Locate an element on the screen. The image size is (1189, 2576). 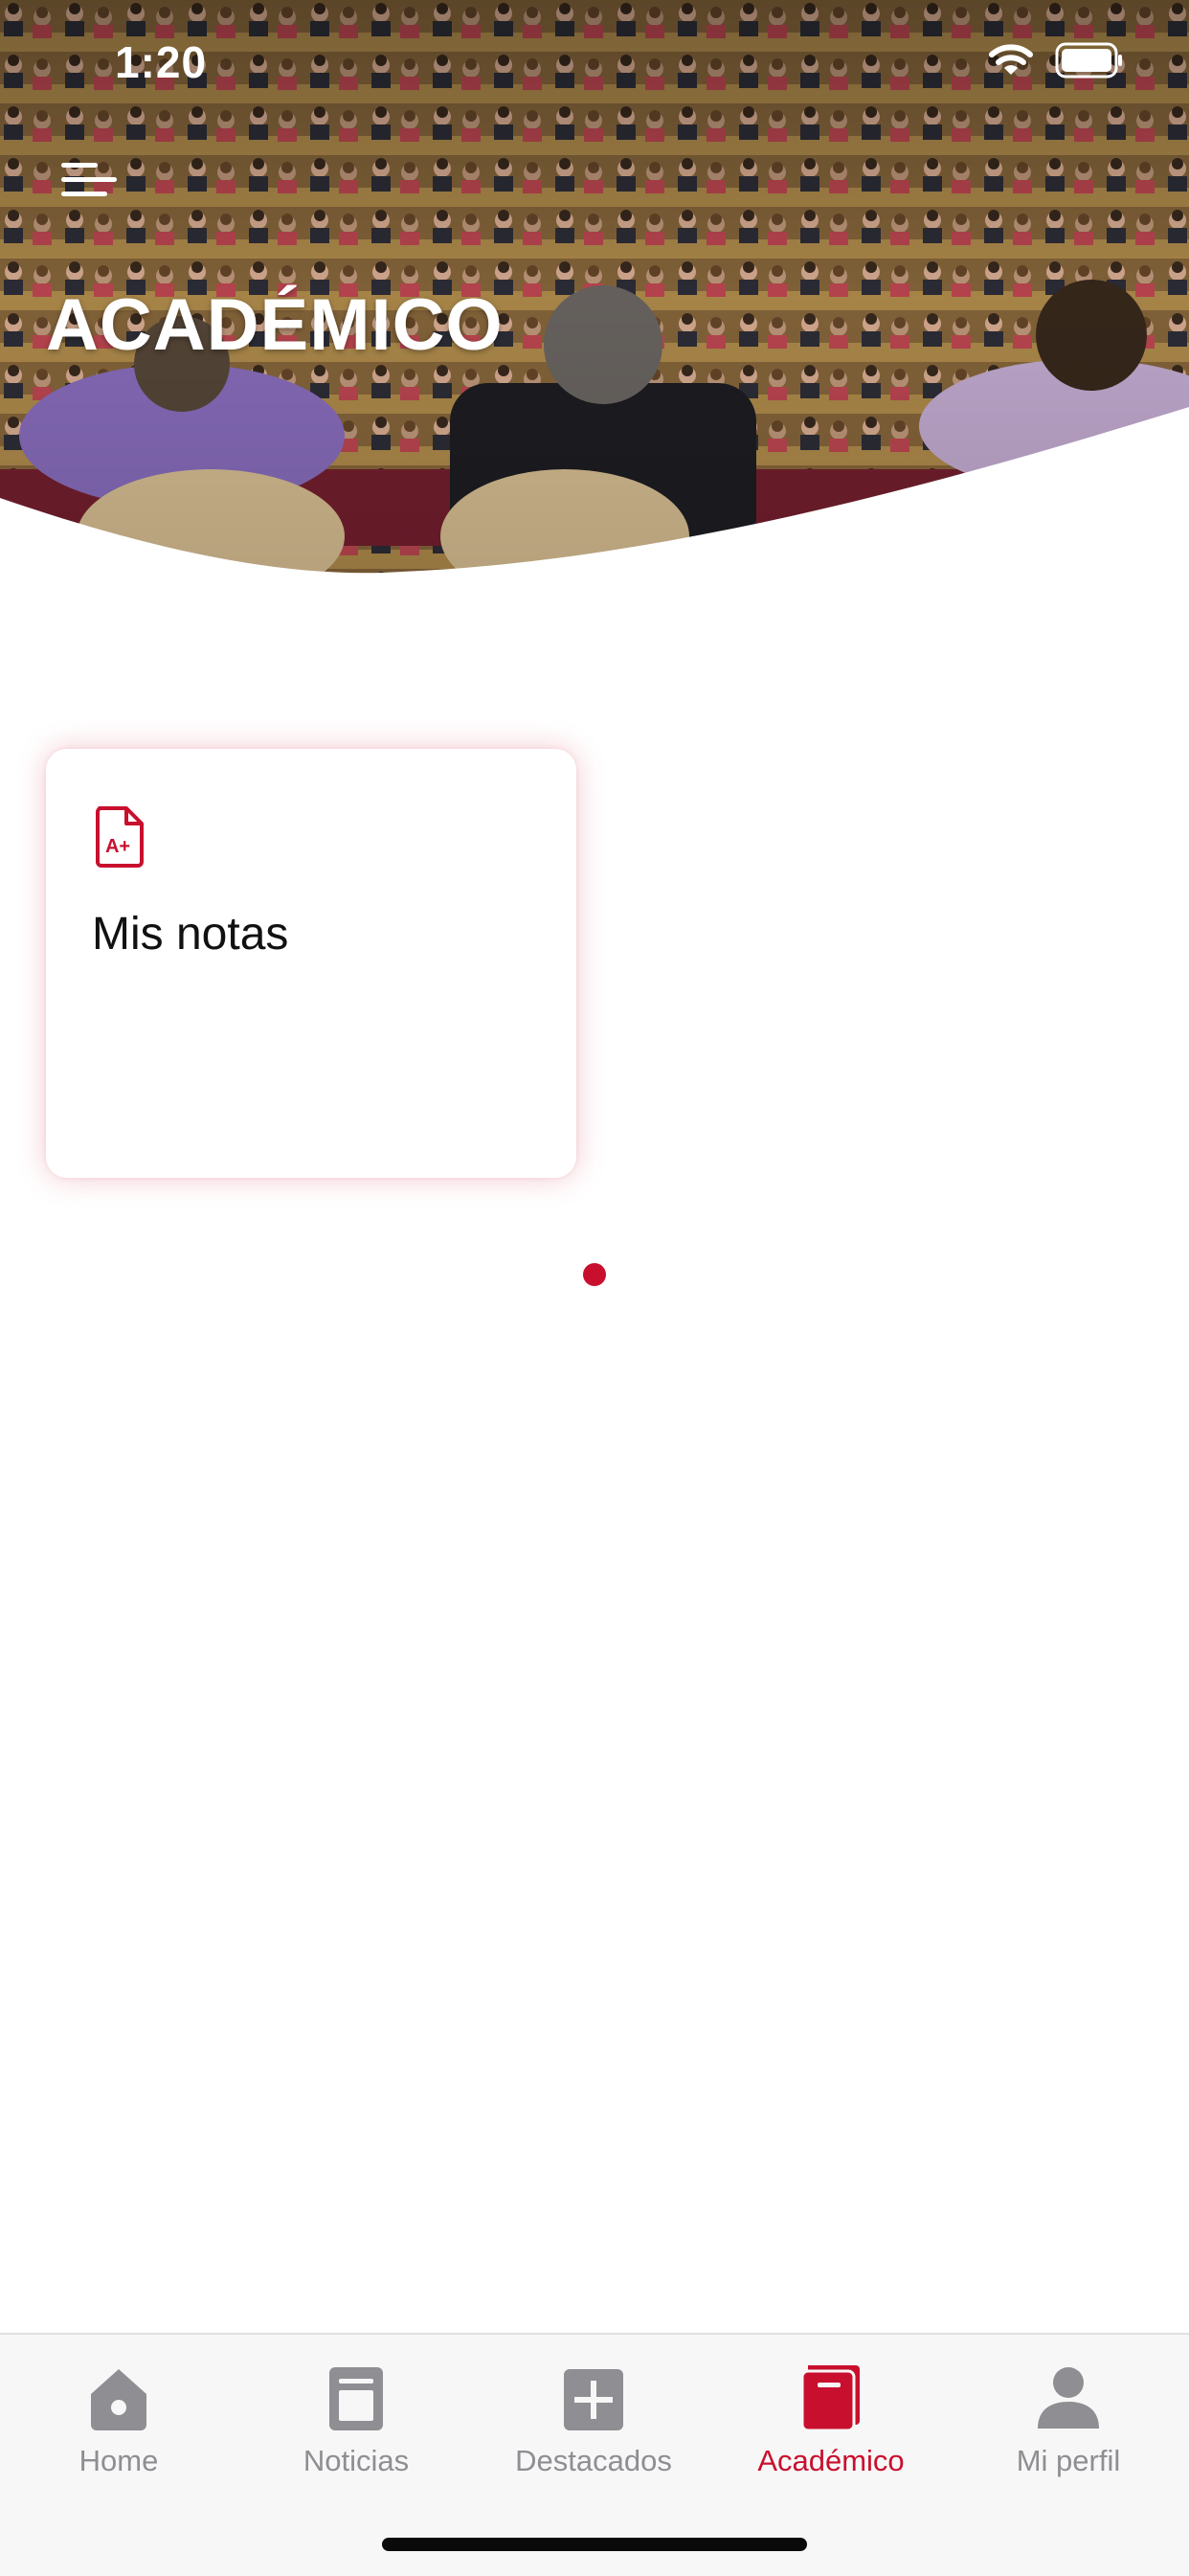
tab-home-label: Home is located at coordinates (119, 2460).